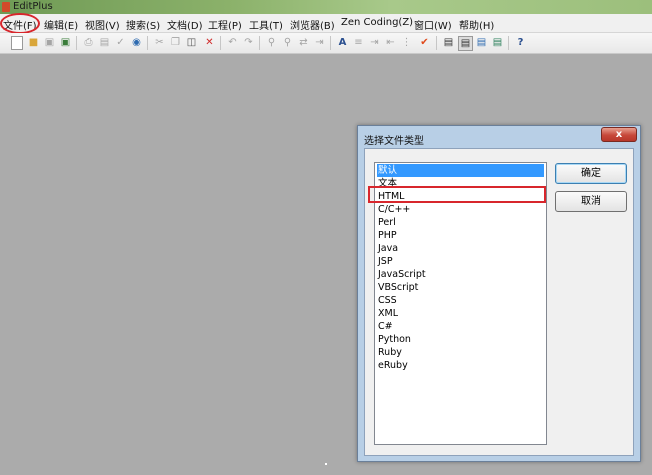 This screenshot has height=475, width=652. What do you see at coordinates (342, 42) in the screenshot?
I see `font-icon: A` at bounding box center [342, 42].